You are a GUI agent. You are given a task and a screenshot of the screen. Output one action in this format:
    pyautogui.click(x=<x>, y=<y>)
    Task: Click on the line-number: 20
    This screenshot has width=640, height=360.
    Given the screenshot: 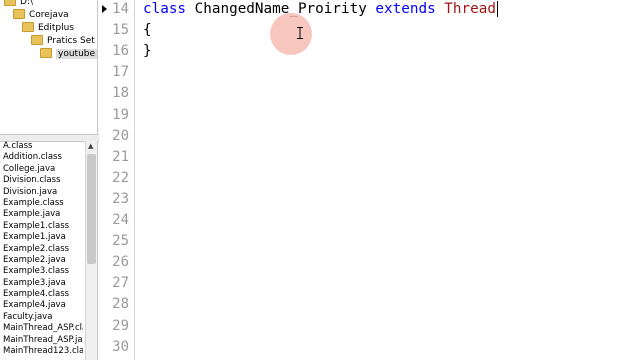 What is the action you would take?
    pyautogui.click(x=120, y=135)
    